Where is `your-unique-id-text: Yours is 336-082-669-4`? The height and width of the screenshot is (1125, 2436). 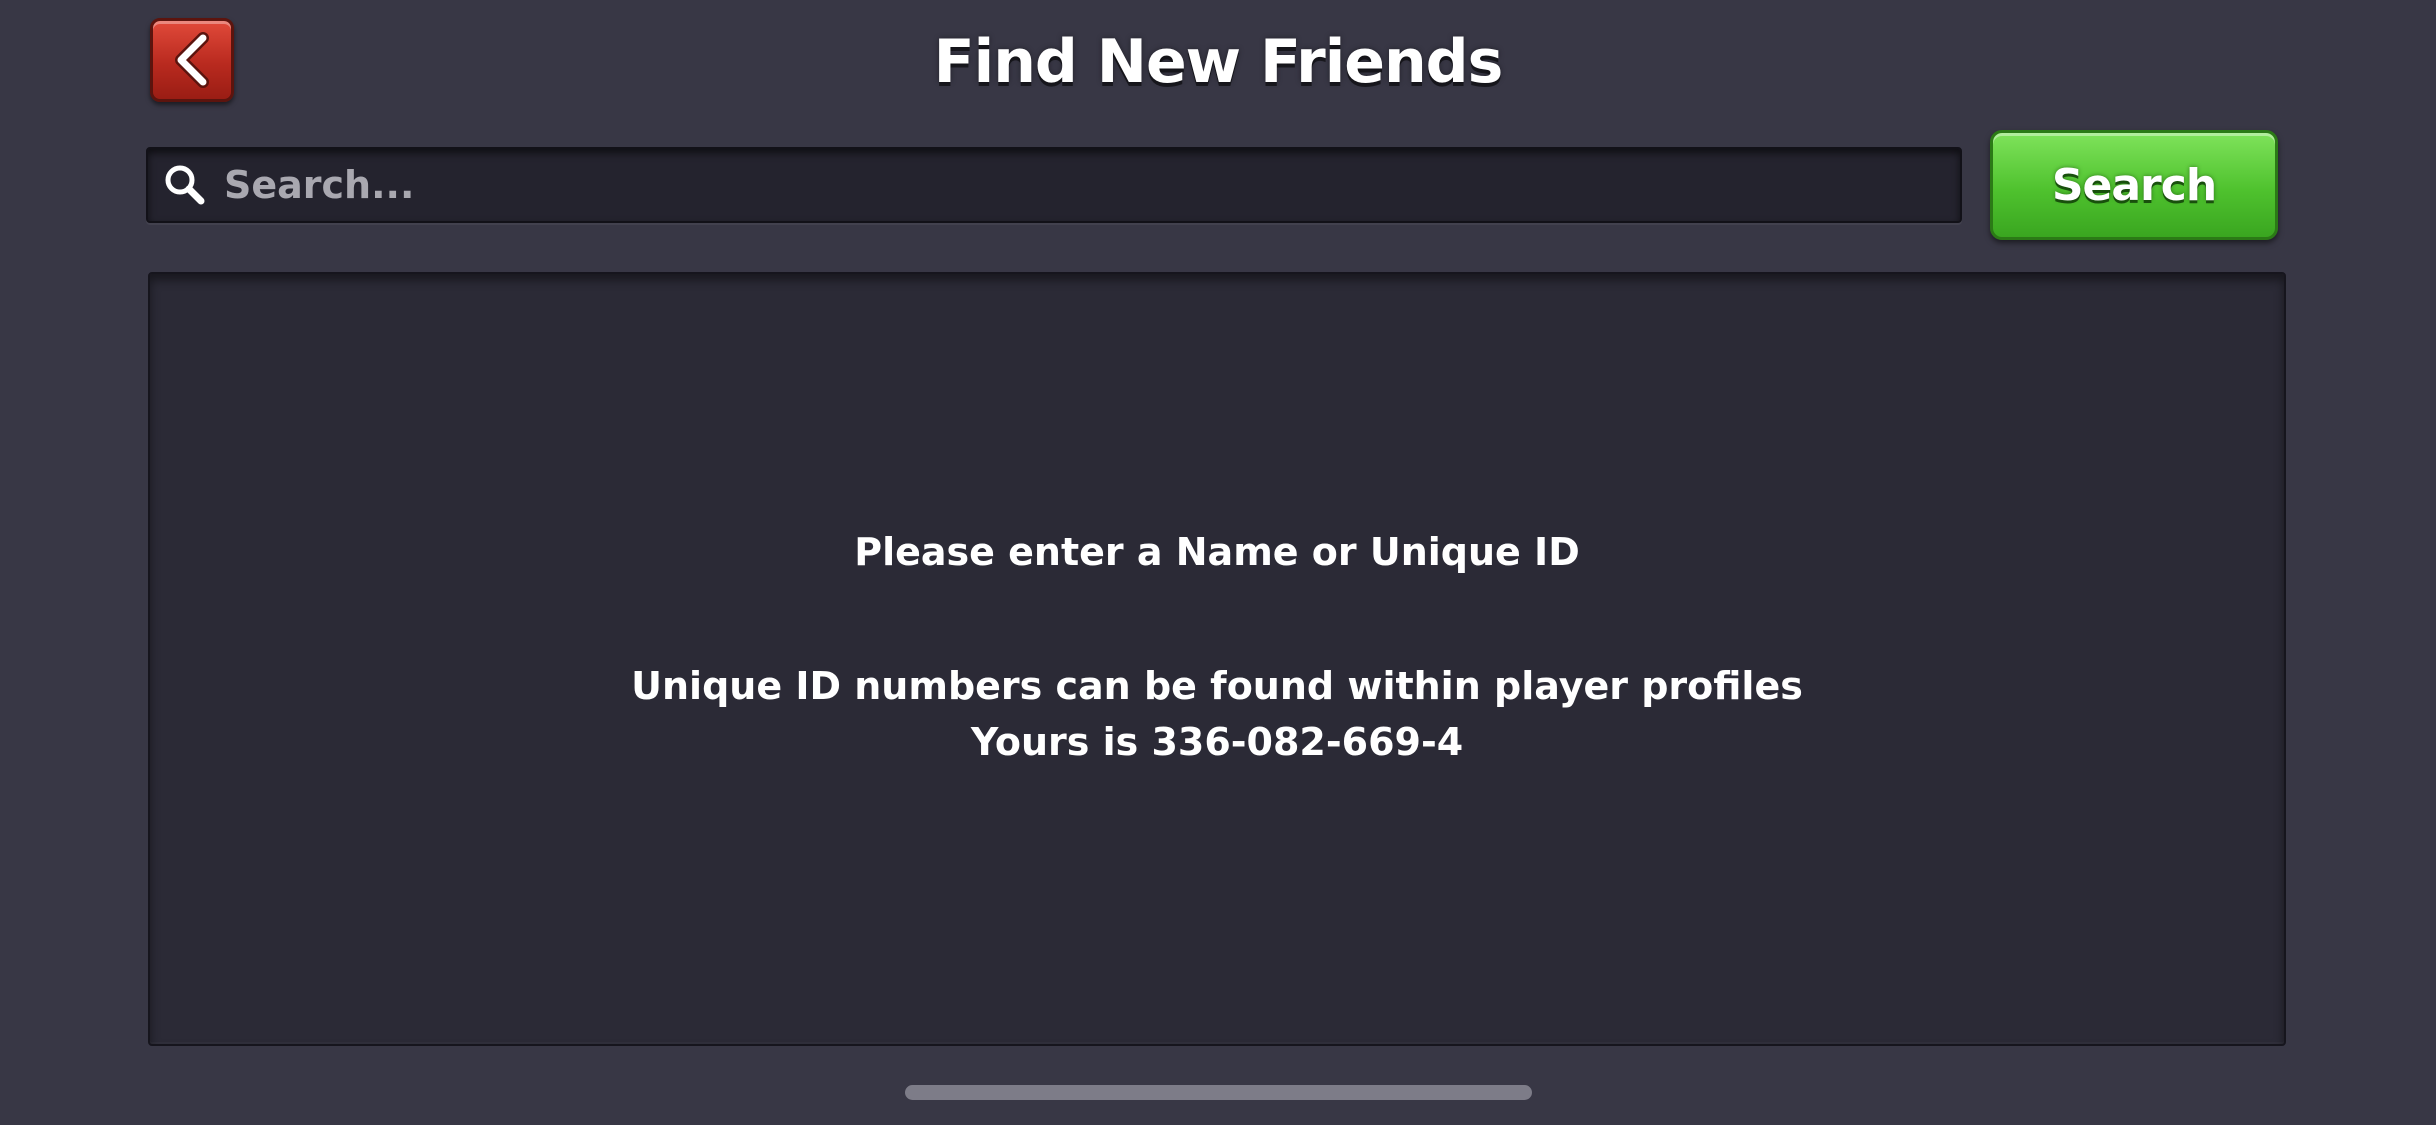 your-unique-id-text: Yours is 336-082-669-4 is located at coordinates (1217, 742).